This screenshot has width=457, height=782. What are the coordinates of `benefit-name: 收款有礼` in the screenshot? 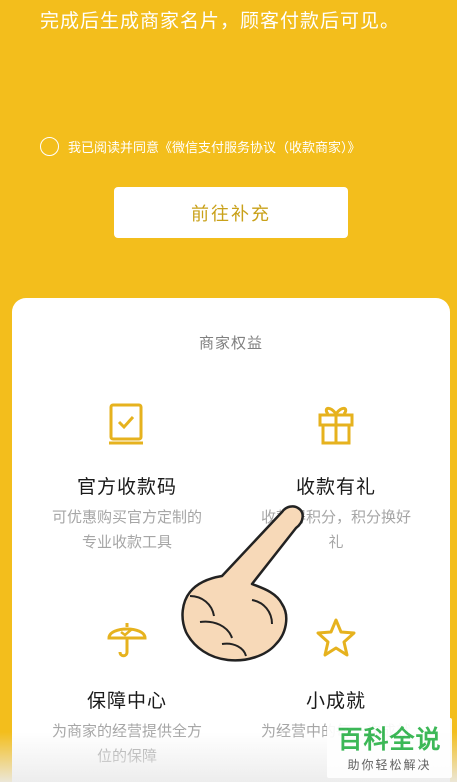 It's located at (335, 487).